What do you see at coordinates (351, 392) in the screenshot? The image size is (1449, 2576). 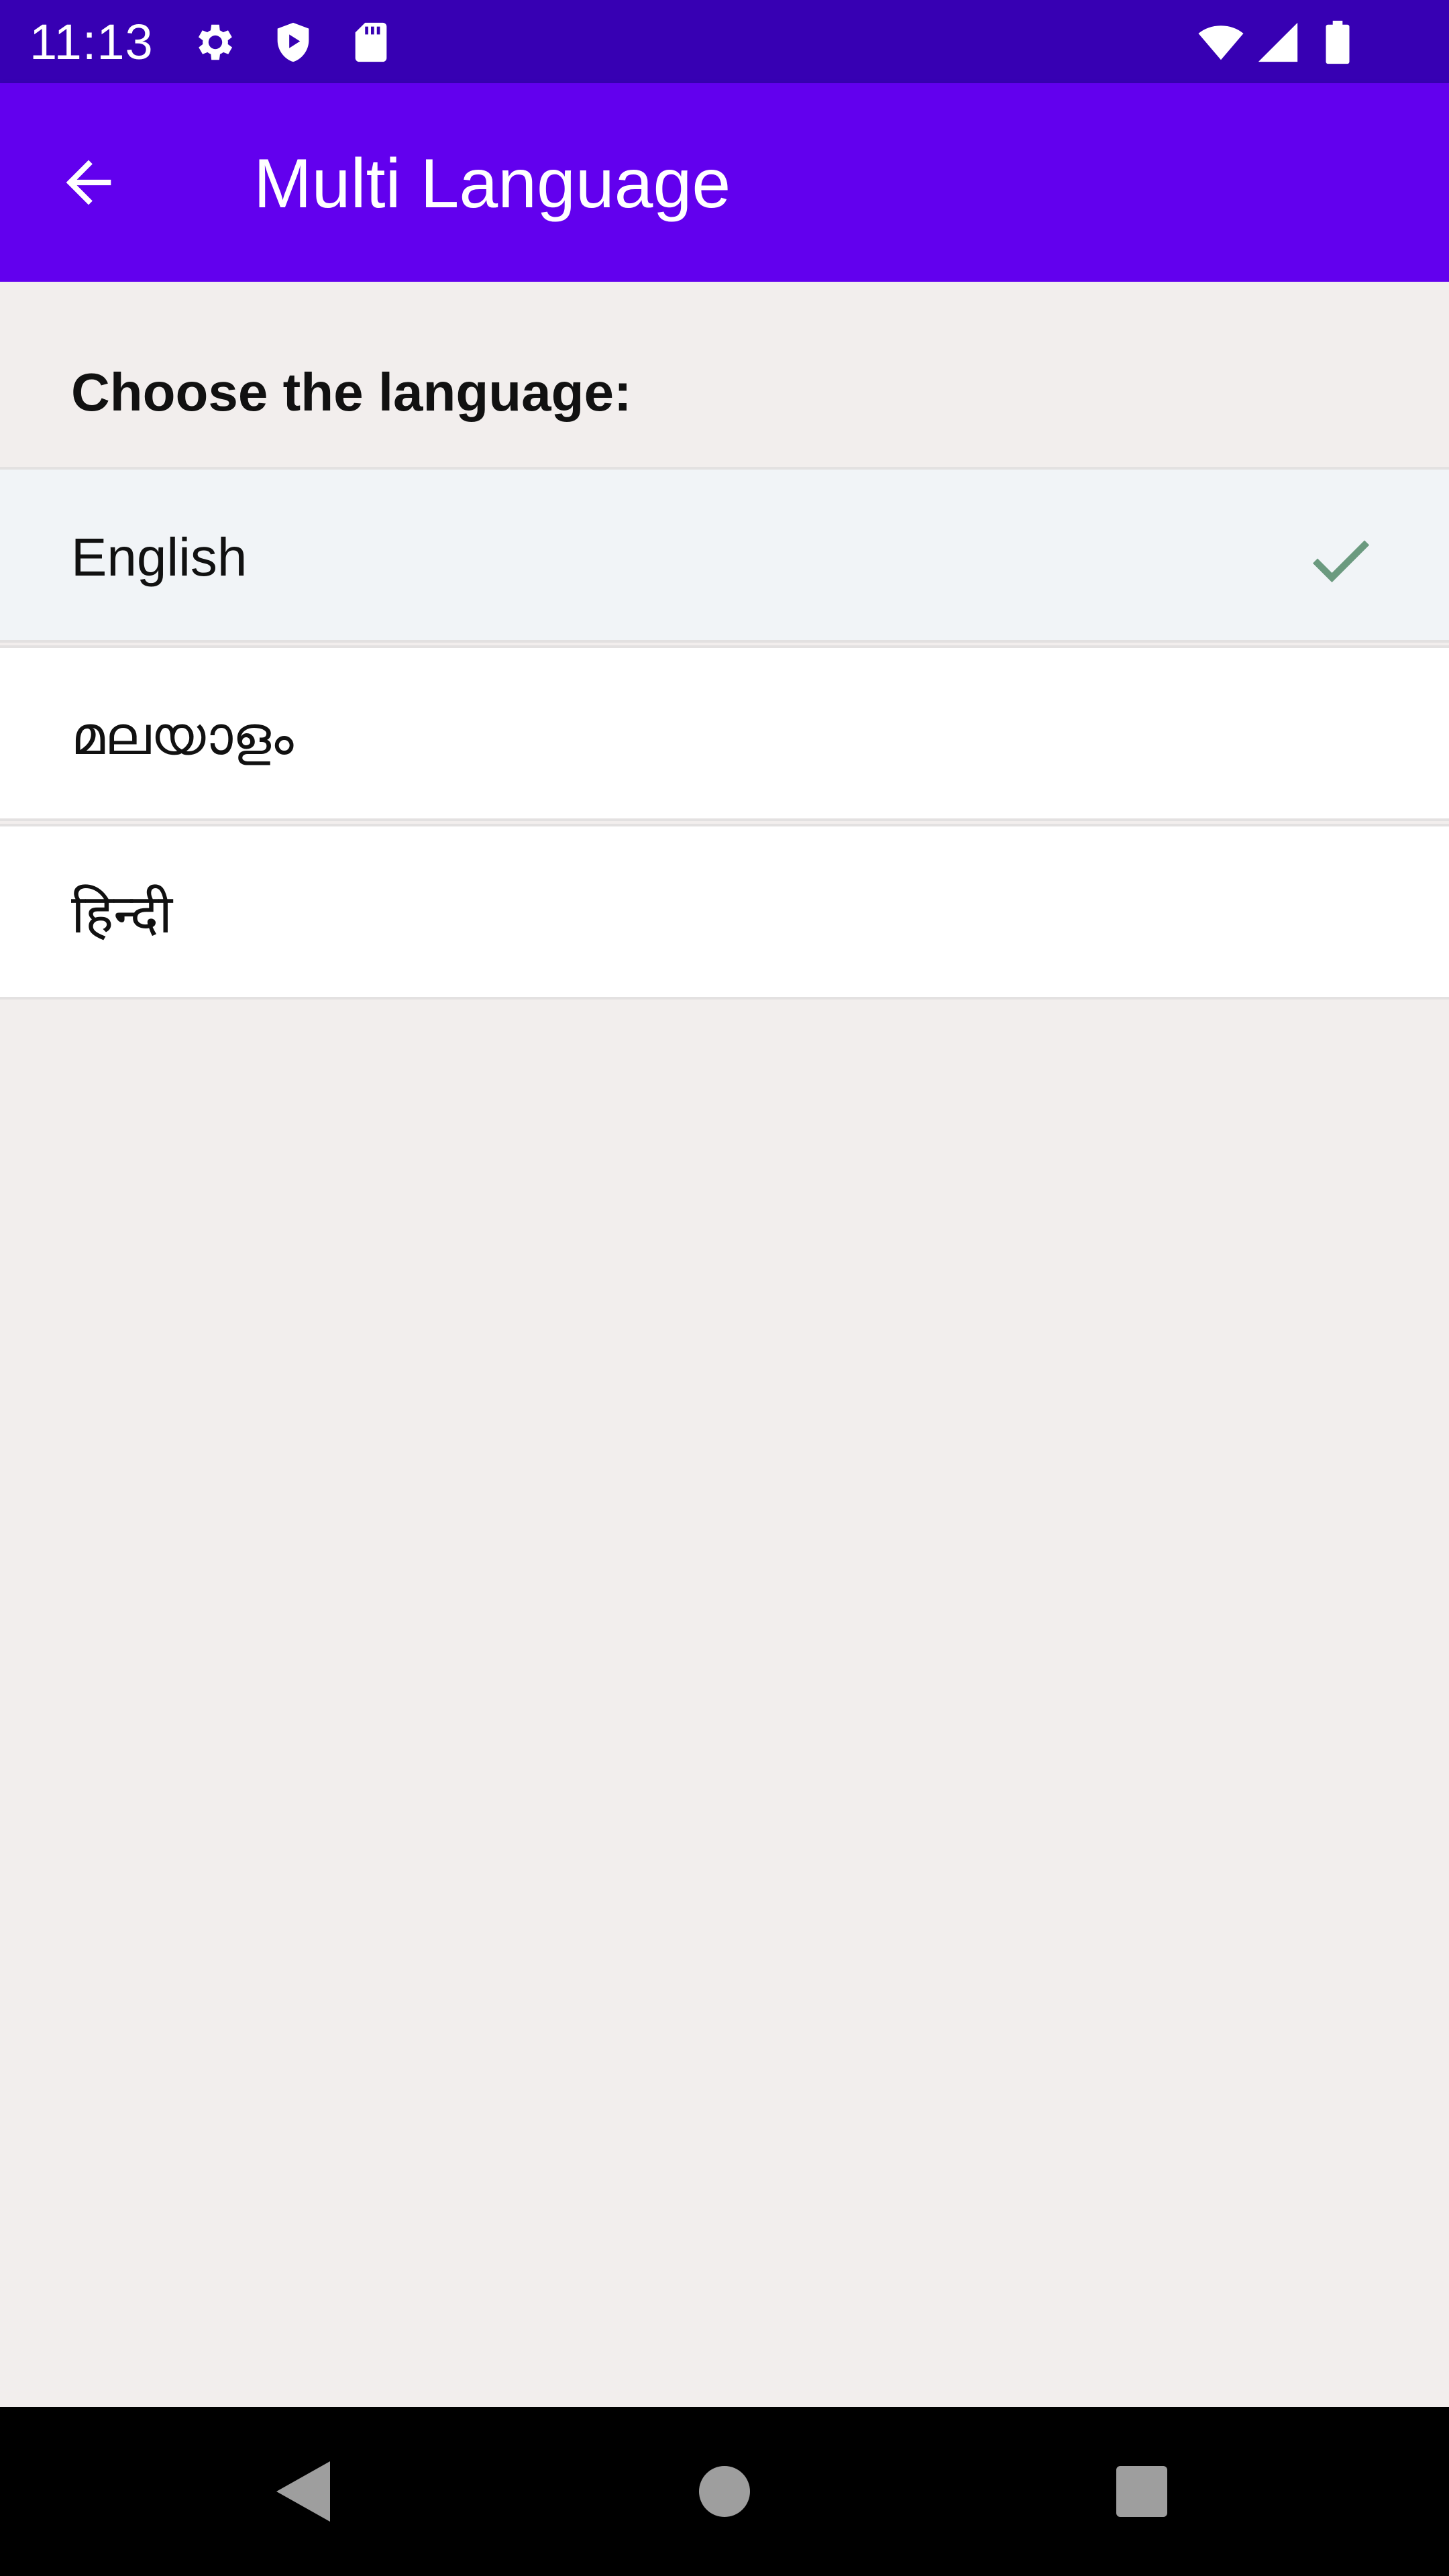 I see `choose-language-label: Choose the language:` at bounding box center [351, 392].